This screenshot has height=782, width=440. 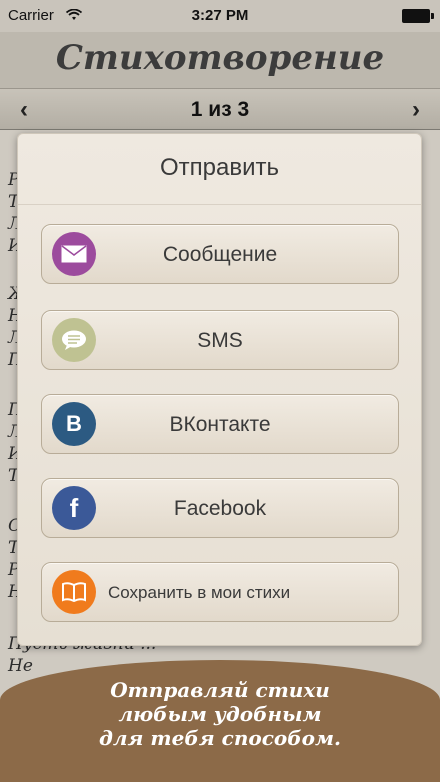 I want to click on status-time: 3:27 PM, so click(x=220, y=15).